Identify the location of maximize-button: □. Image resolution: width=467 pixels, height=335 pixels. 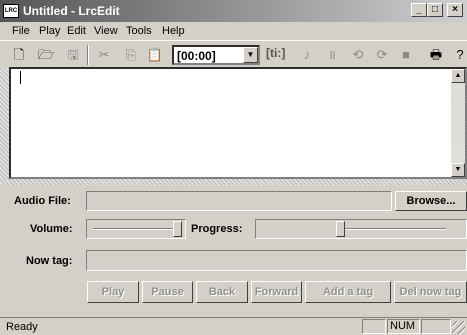
(435, 10).